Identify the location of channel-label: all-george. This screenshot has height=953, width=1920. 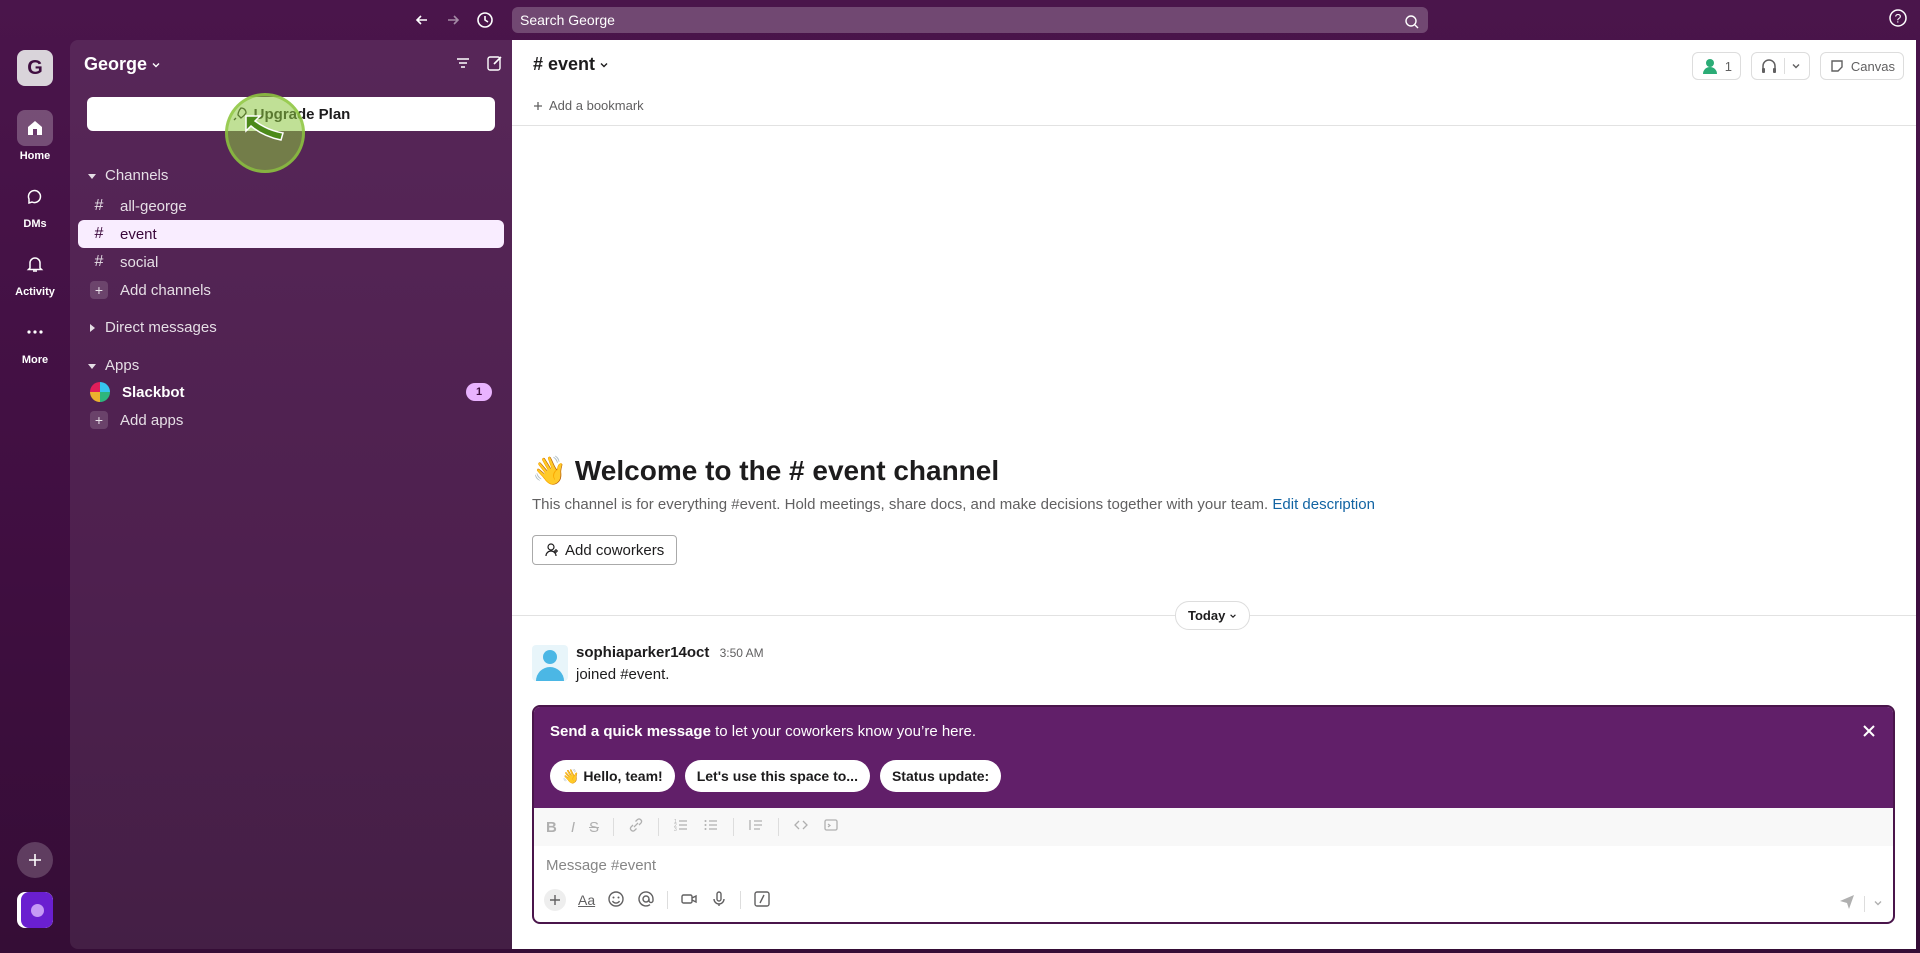
(153, 206).